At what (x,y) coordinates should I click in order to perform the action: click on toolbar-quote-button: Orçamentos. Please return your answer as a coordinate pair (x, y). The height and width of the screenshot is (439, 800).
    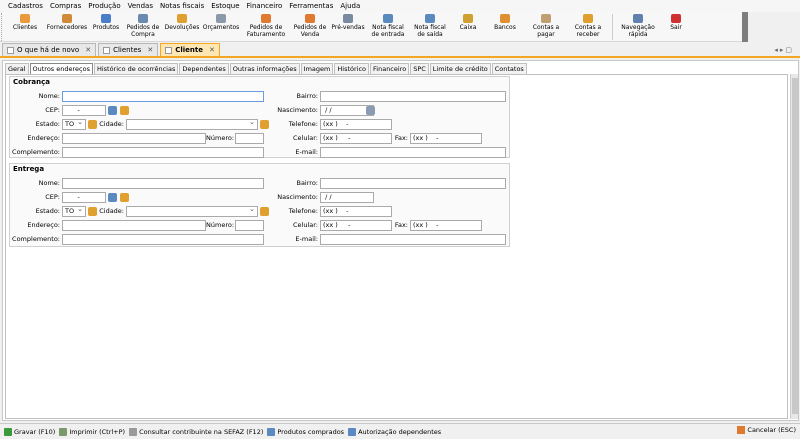
    Looking at the image, I should click on (221, 26).